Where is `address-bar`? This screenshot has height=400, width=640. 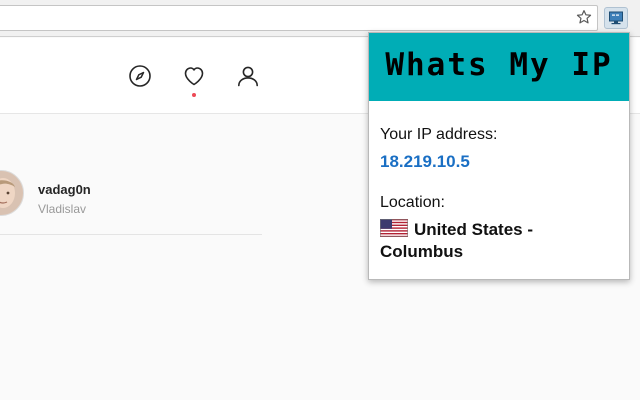
address-bar is located at coordinates (299, 18).